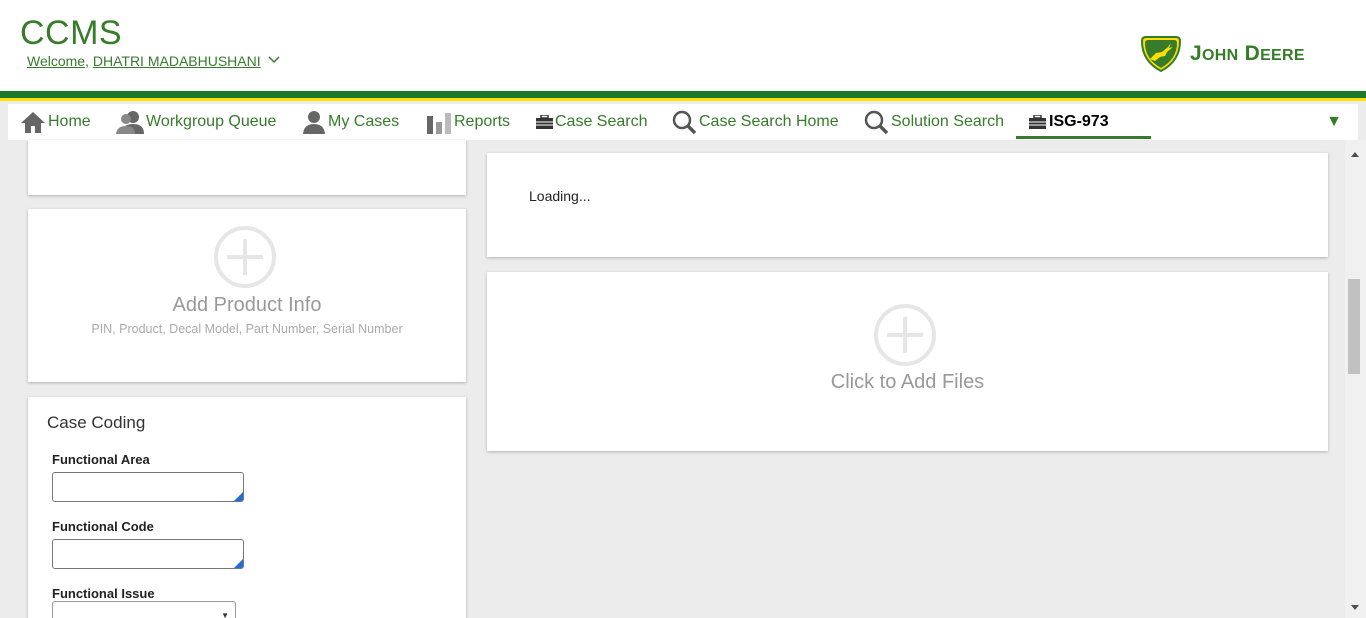  I want to click on nav-case-search: Case Search, so click(592, 122).